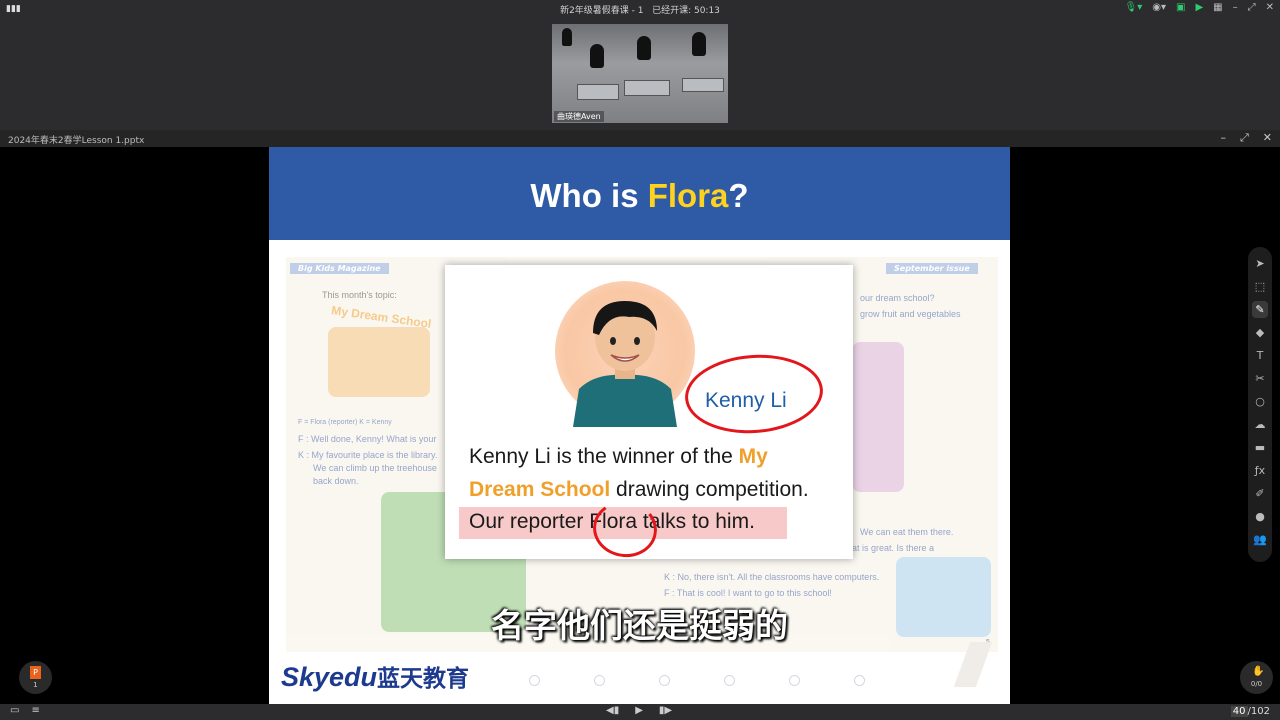 This screenshot has width=1280, height=720. What do you see at coordinates (639, 625) in the screenshot?
I see `video-subtitle: 名字他们还是挺弱的` at bounding box center [639, 625].